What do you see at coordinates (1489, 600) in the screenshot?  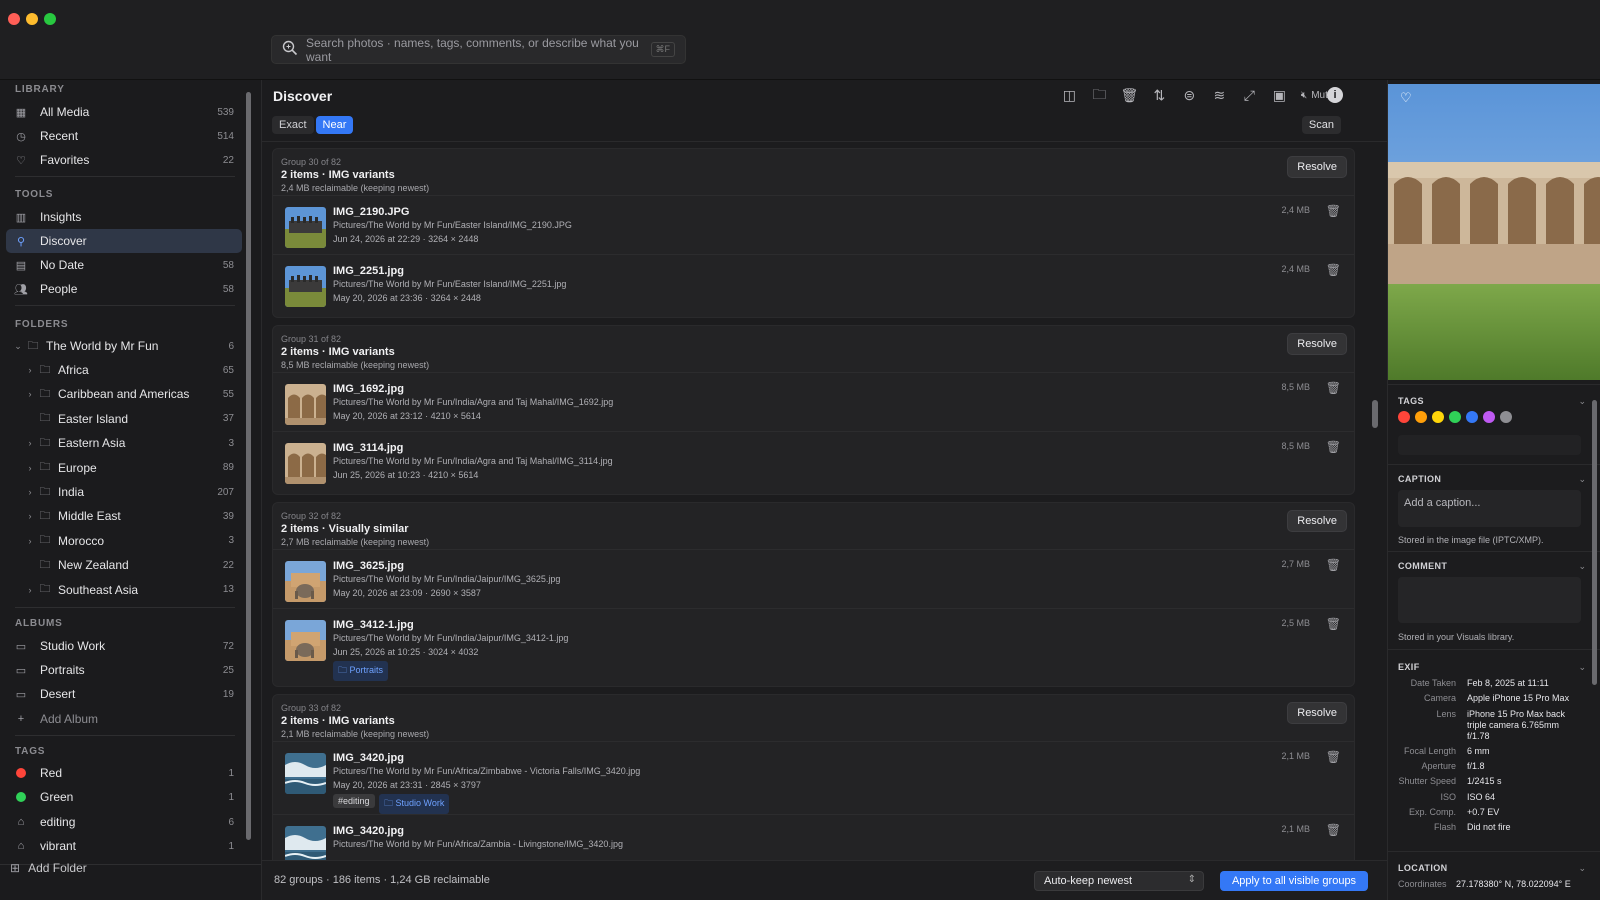 I see `comment-input` at bounding box center [1489, 600].